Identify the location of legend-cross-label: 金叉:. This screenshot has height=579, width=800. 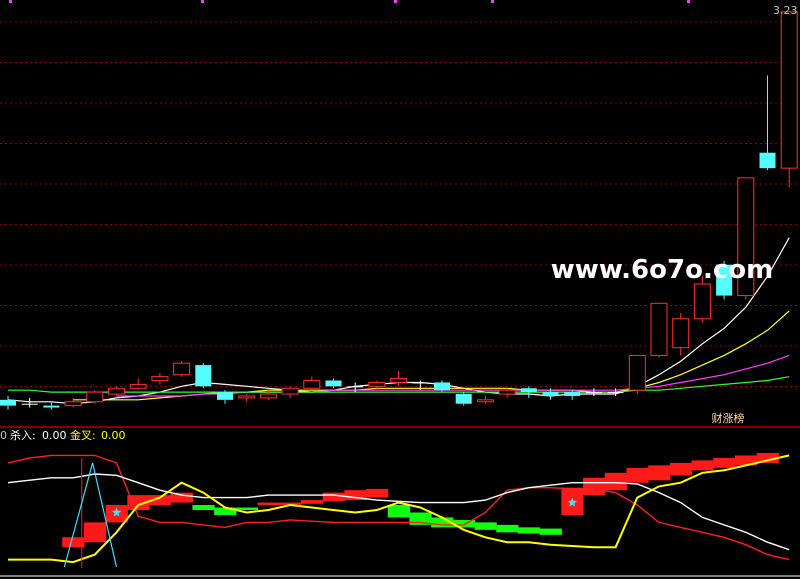
(83, 435).